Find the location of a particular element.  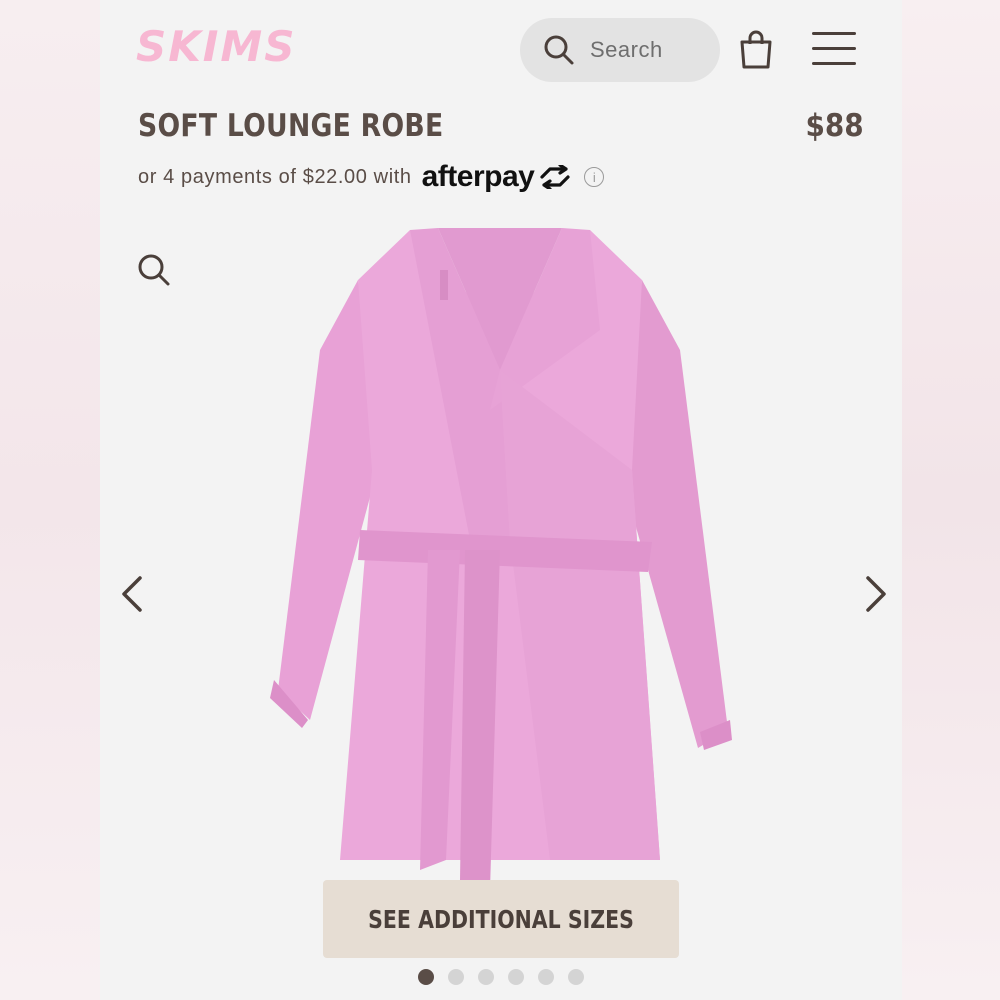

product-title: SOFT LOUNGE ROBE is located at coordinates (291, 126).